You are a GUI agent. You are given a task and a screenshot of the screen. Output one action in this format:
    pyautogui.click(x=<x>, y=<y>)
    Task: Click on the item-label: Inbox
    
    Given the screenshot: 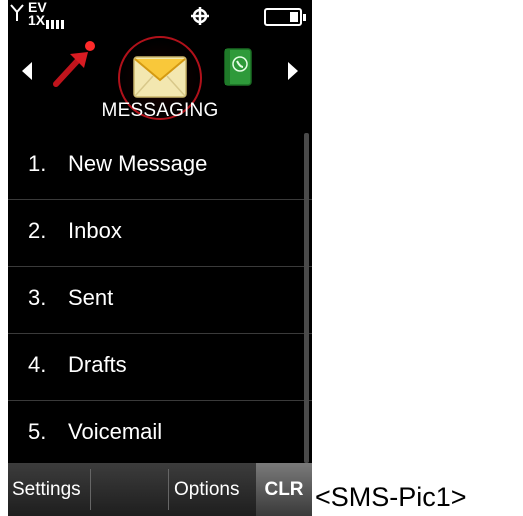 What is the action you would take?
    pyautogui.click(x=95, y=230)
    